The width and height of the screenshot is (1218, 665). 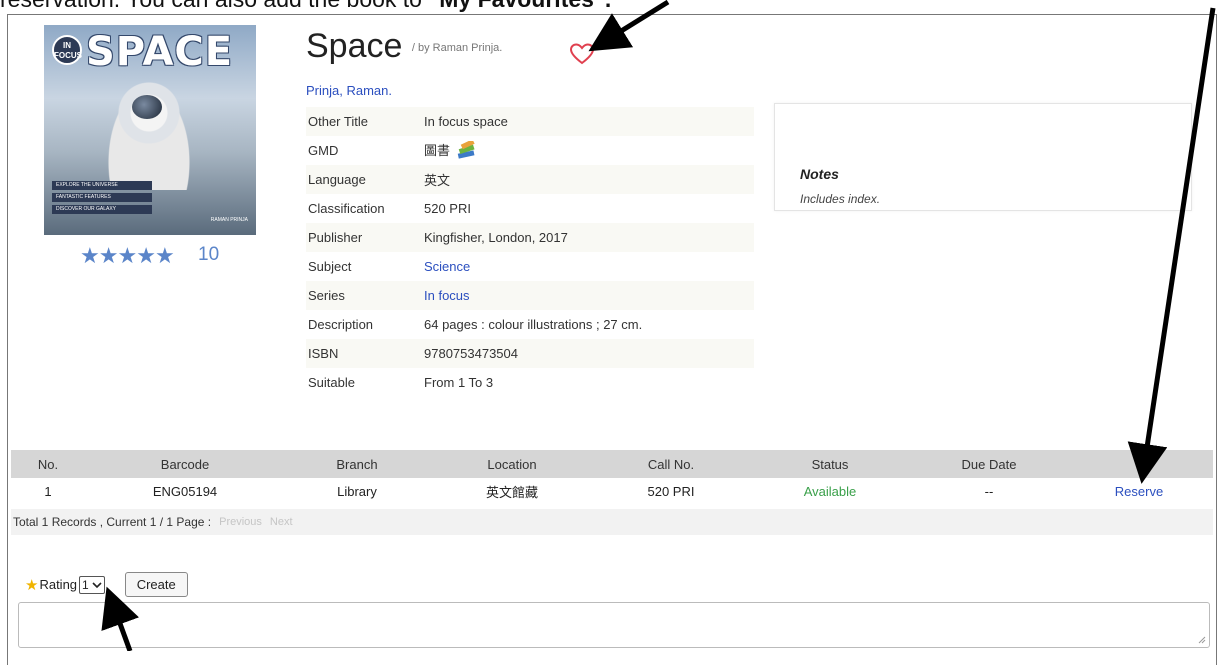 What do you see at coordinates (341, 324) in the screenshot?
I see `detail-label: Description` at bounding box center [341, 324].